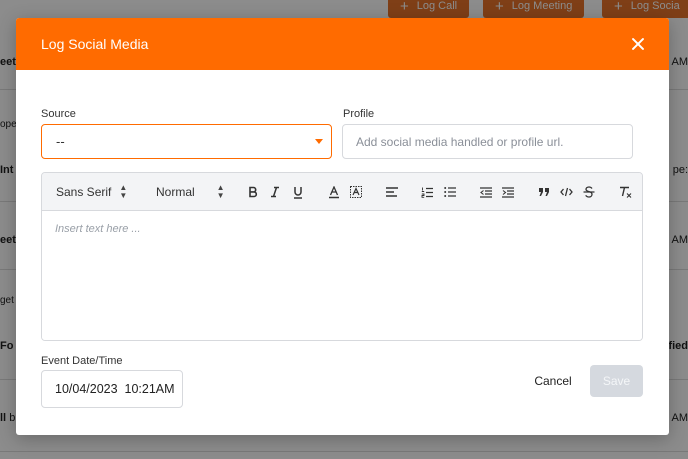  What do you see at coordinates (392, 192) in the screenshot?
I see `align-icon` at bounding box center [392, 192].